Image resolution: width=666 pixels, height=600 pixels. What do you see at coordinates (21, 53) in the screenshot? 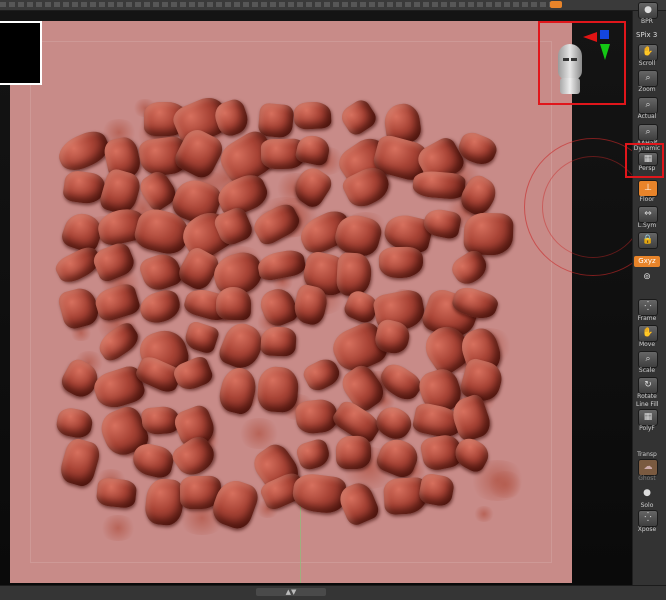
I see `navigation-thumbnail` at bounding box center [21, 53].